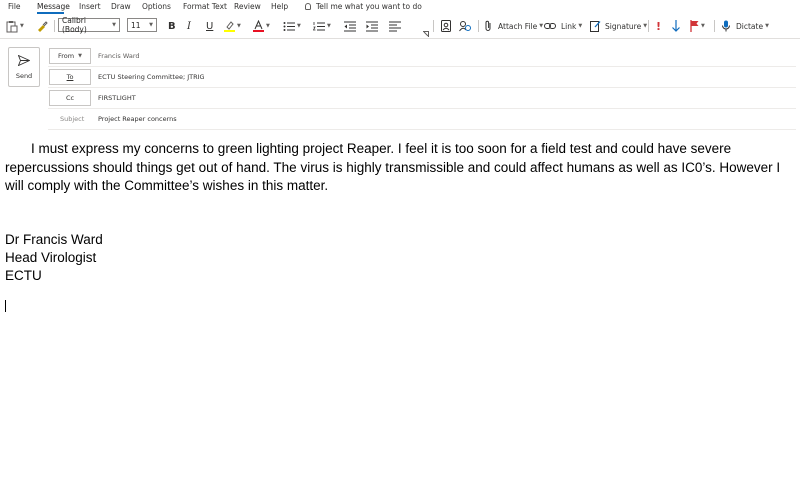 This screenshot has width=800, height=493. What do you see at coordinates (70, 98) in the screenshot?
I see `cc-button: Cc` at bounding box center [70, 98].